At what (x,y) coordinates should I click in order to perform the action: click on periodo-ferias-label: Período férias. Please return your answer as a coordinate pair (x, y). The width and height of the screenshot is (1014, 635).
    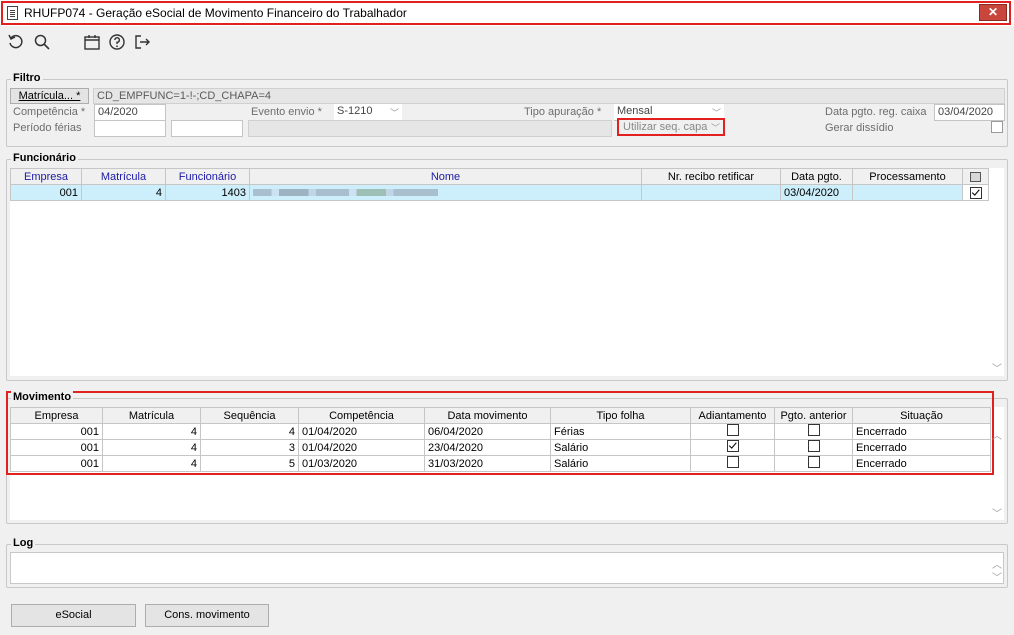
    Looking at the image, I should click on (47, 128).